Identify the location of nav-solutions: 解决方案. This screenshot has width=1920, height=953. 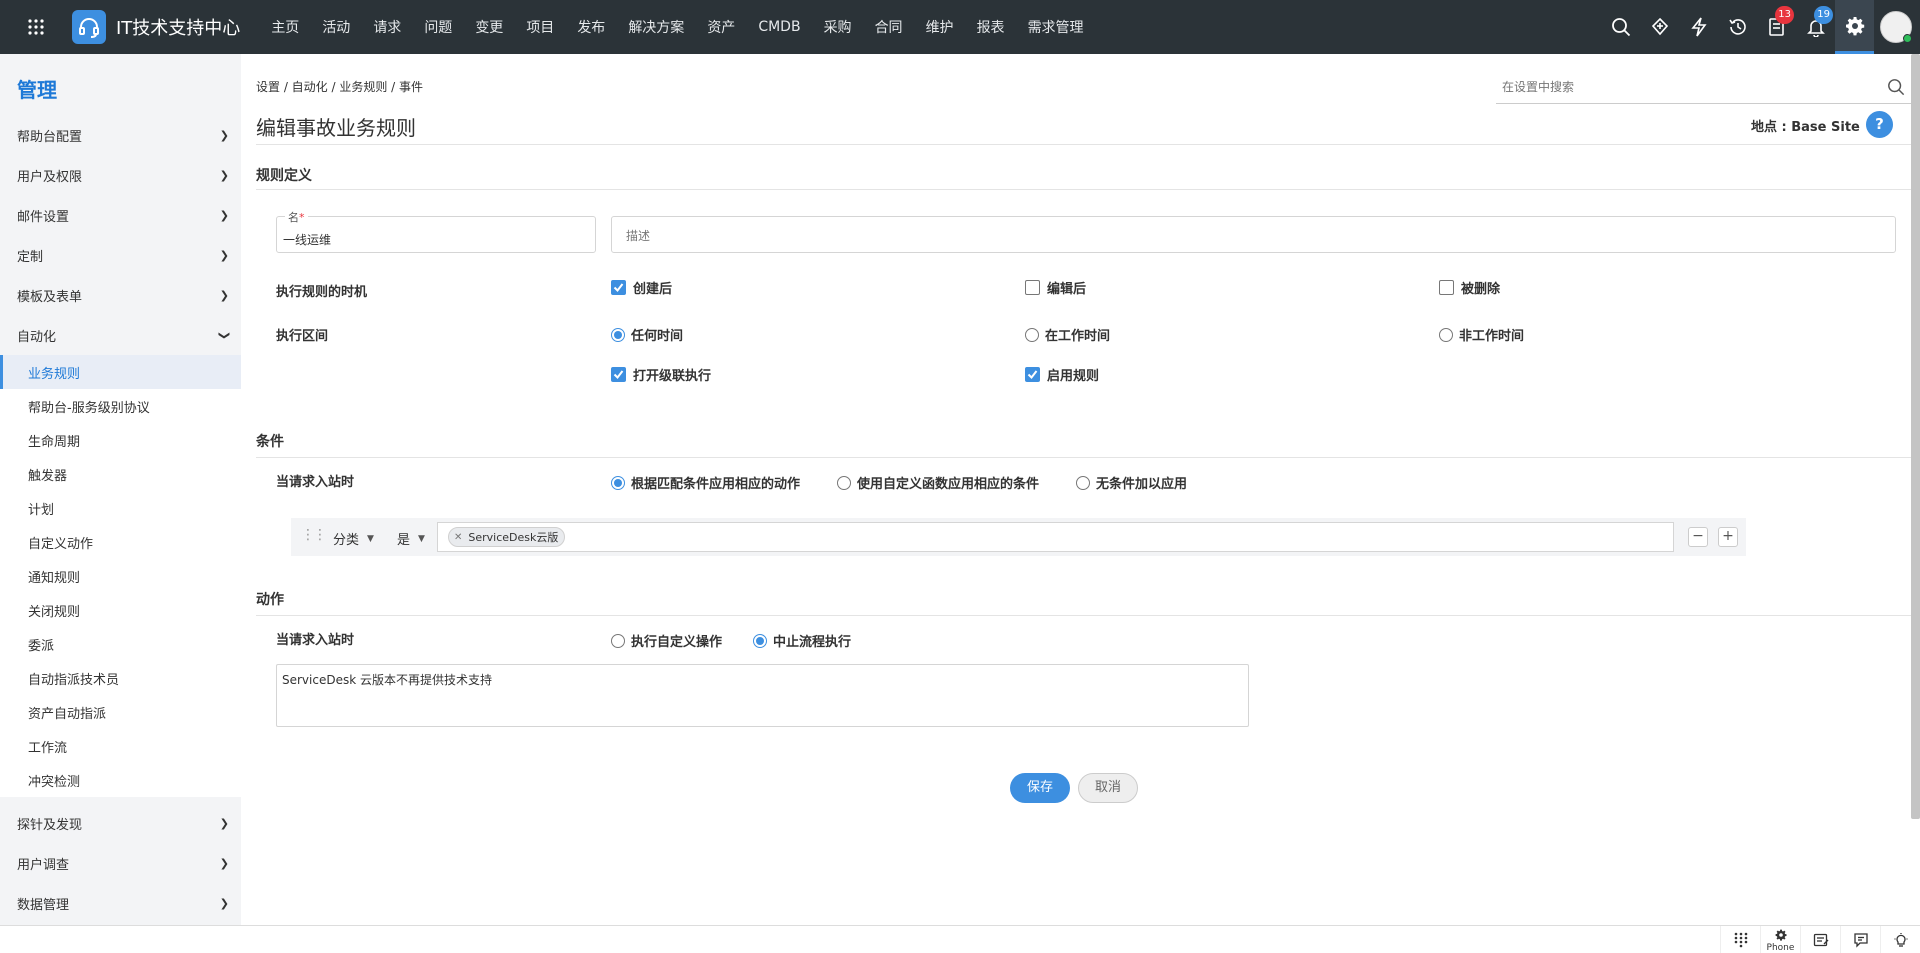
(656, 27).